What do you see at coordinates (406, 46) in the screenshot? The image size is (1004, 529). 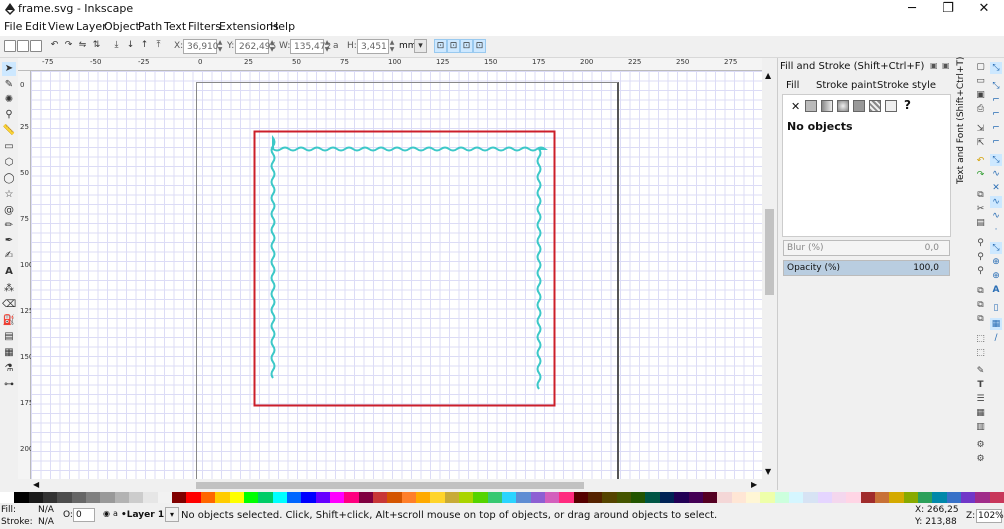 I see `unit-select: mm` at bounding box center [406, 46].